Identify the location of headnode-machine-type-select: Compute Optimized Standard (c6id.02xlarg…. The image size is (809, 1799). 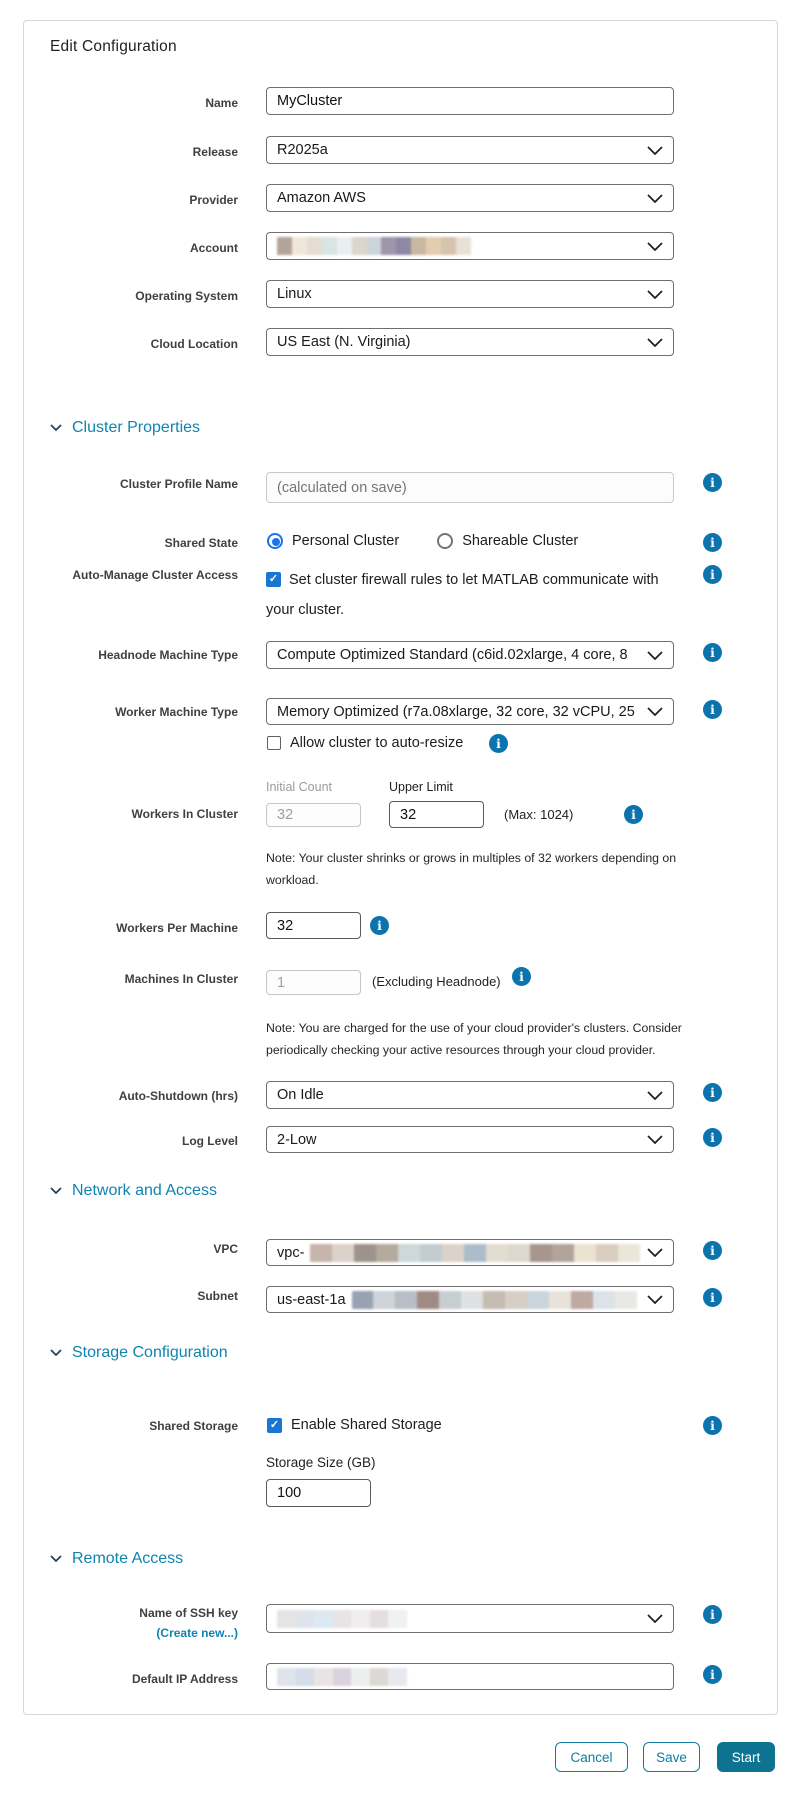
(470, 655).